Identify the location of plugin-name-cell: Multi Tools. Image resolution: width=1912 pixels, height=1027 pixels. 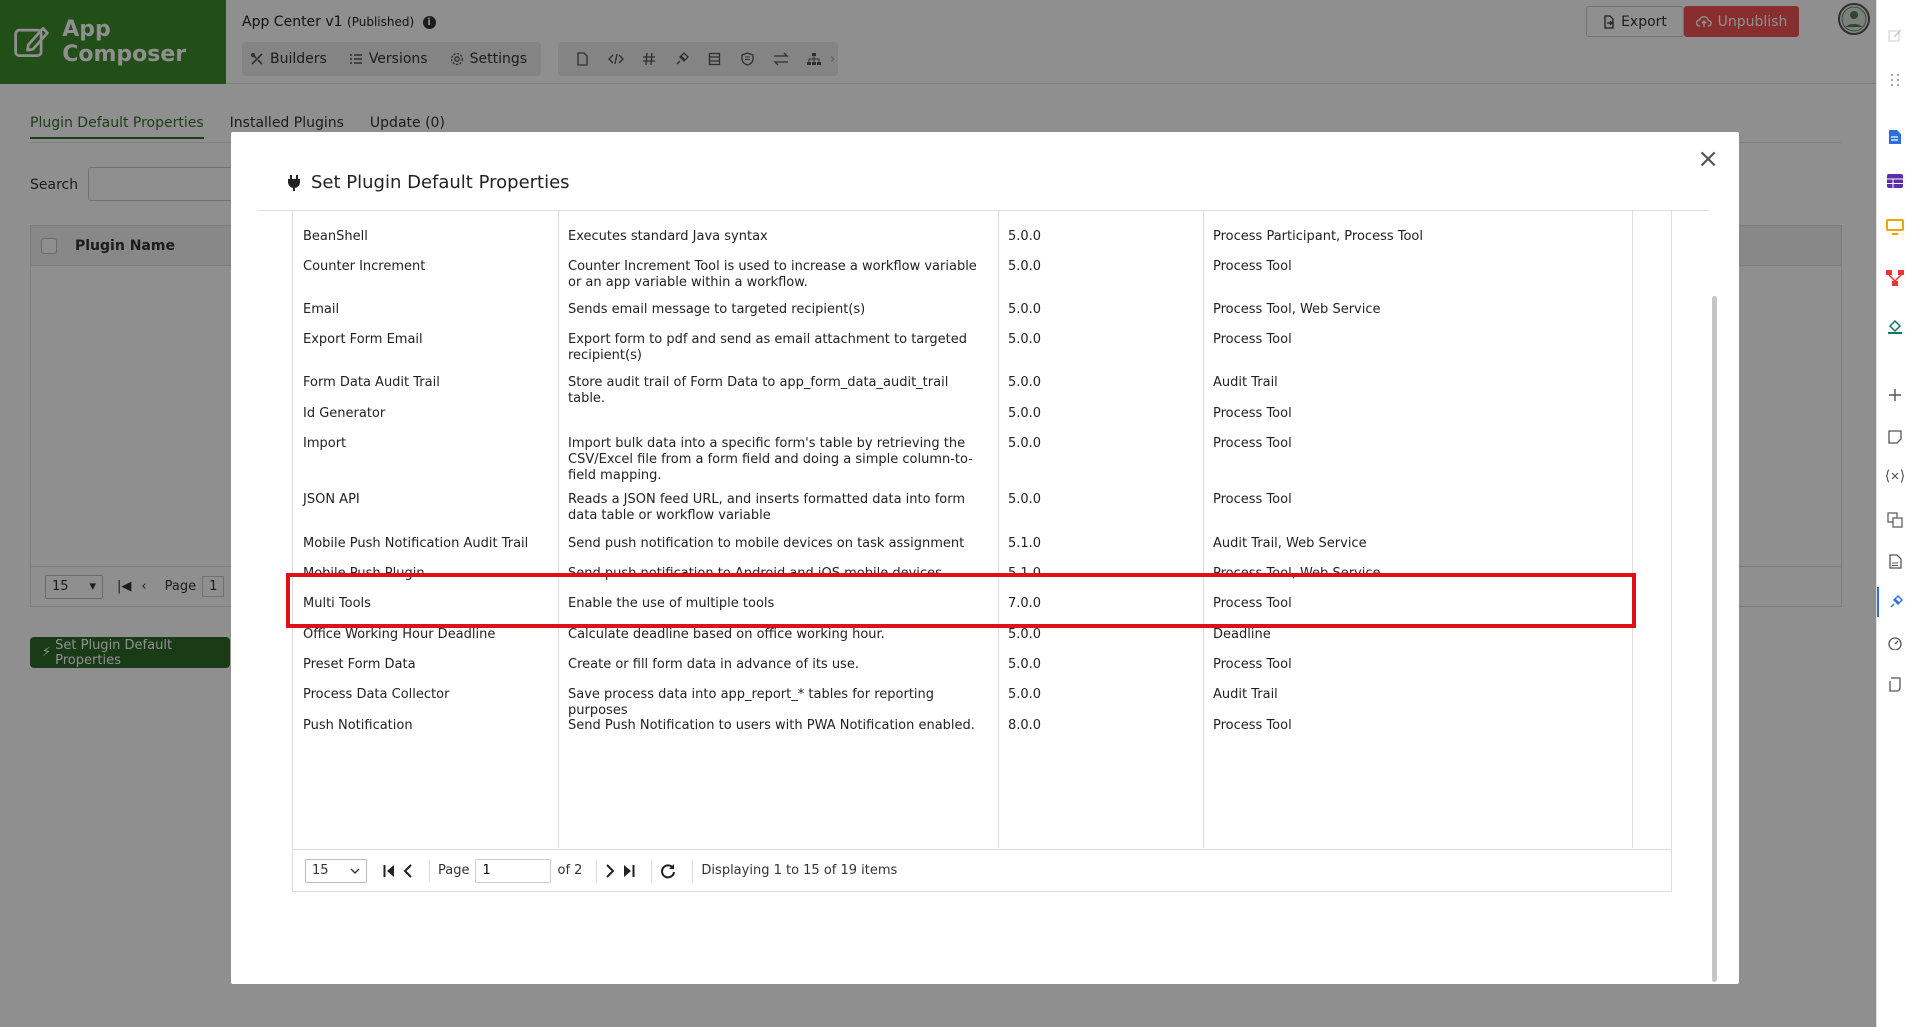
(337, 603).